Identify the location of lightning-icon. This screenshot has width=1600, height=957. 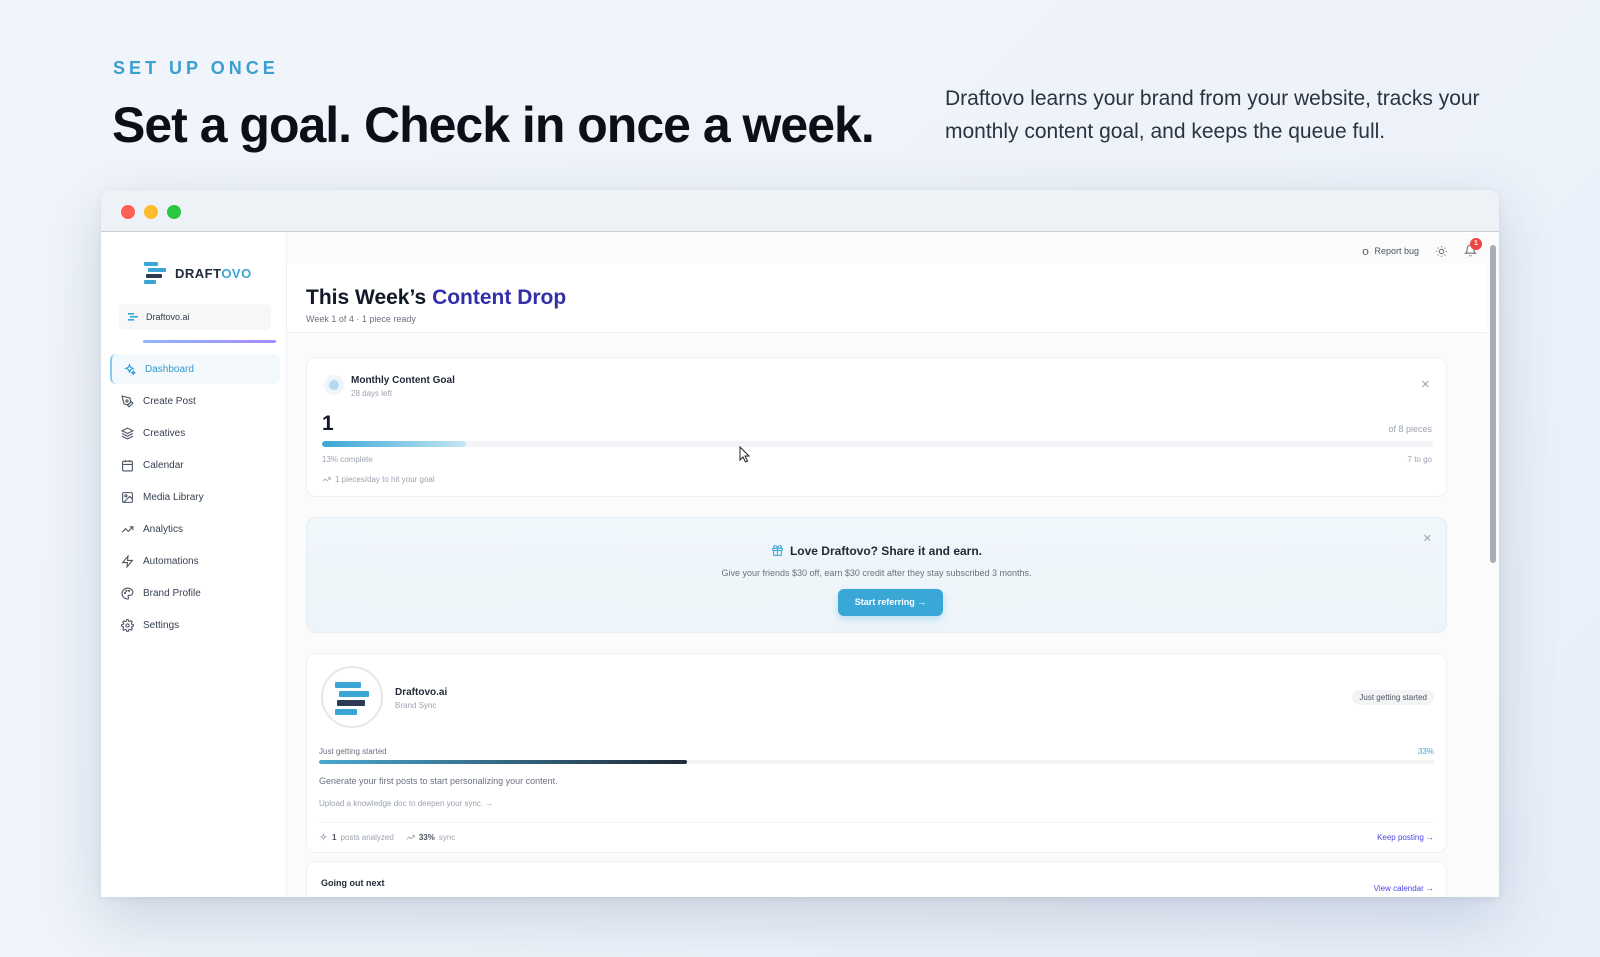
(127, 561).